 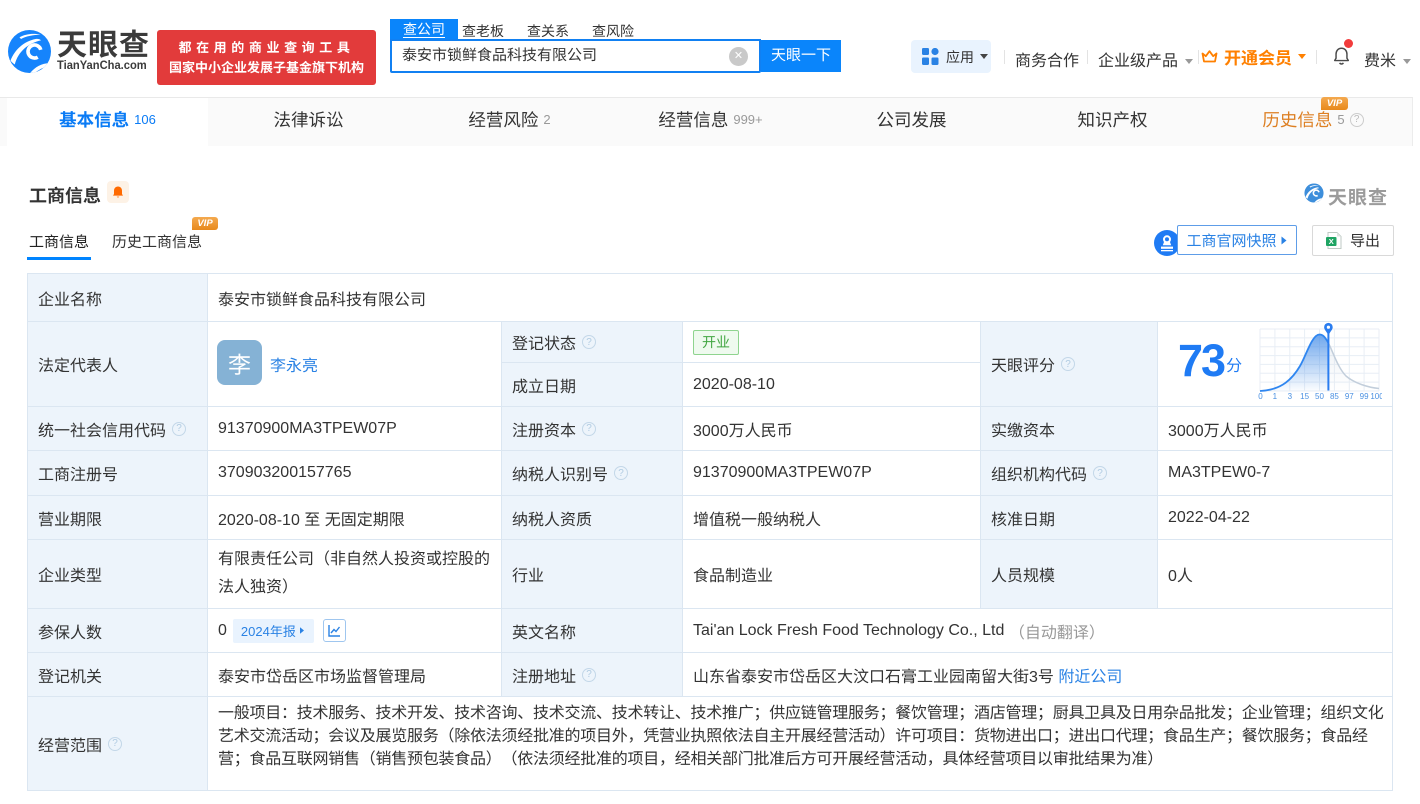 I want to click on svg-text: 97, so click(x=1349, y=396).